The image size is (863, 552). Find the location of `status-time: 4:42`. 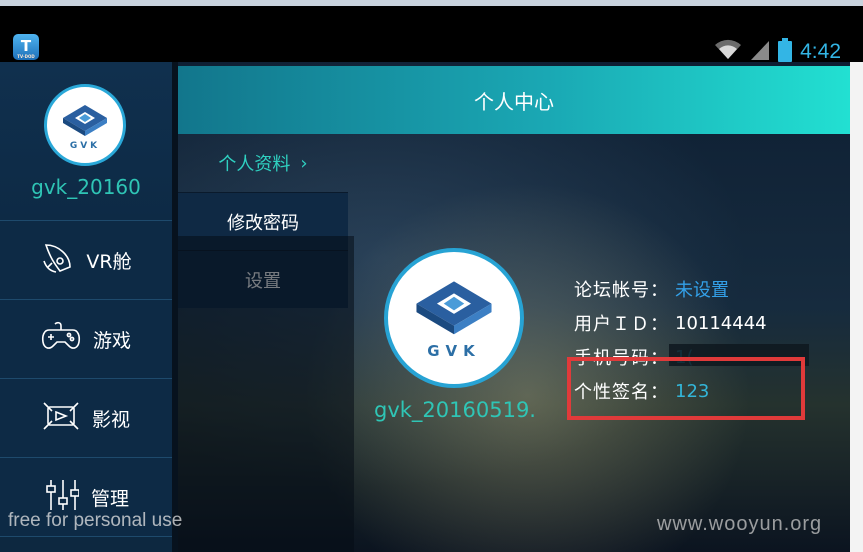

status-time: 4:42 is located at coordinates (820, 51).